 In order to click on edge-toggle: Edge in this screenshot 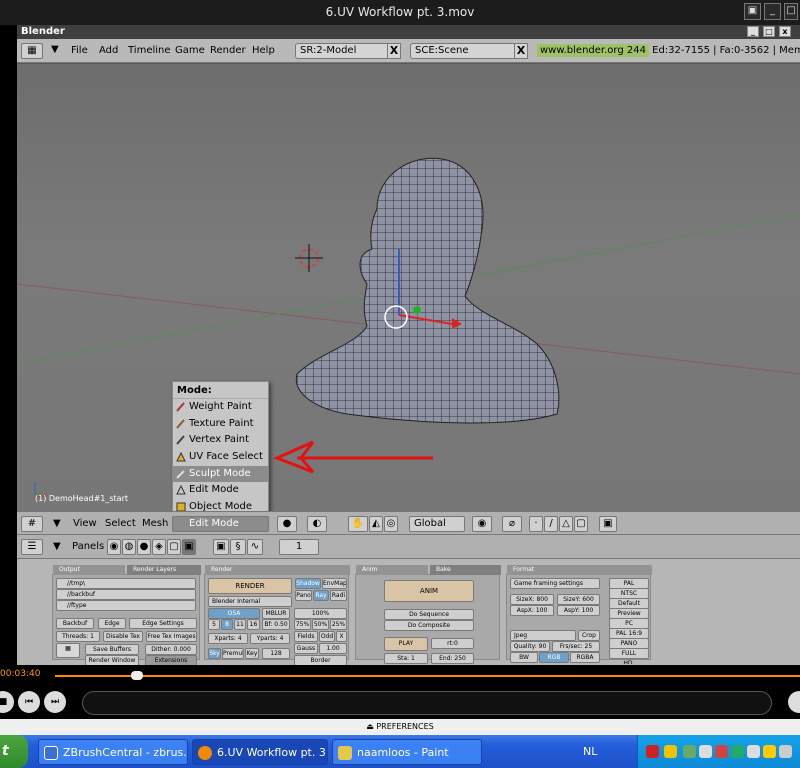, I will do `click(112, 623)`.